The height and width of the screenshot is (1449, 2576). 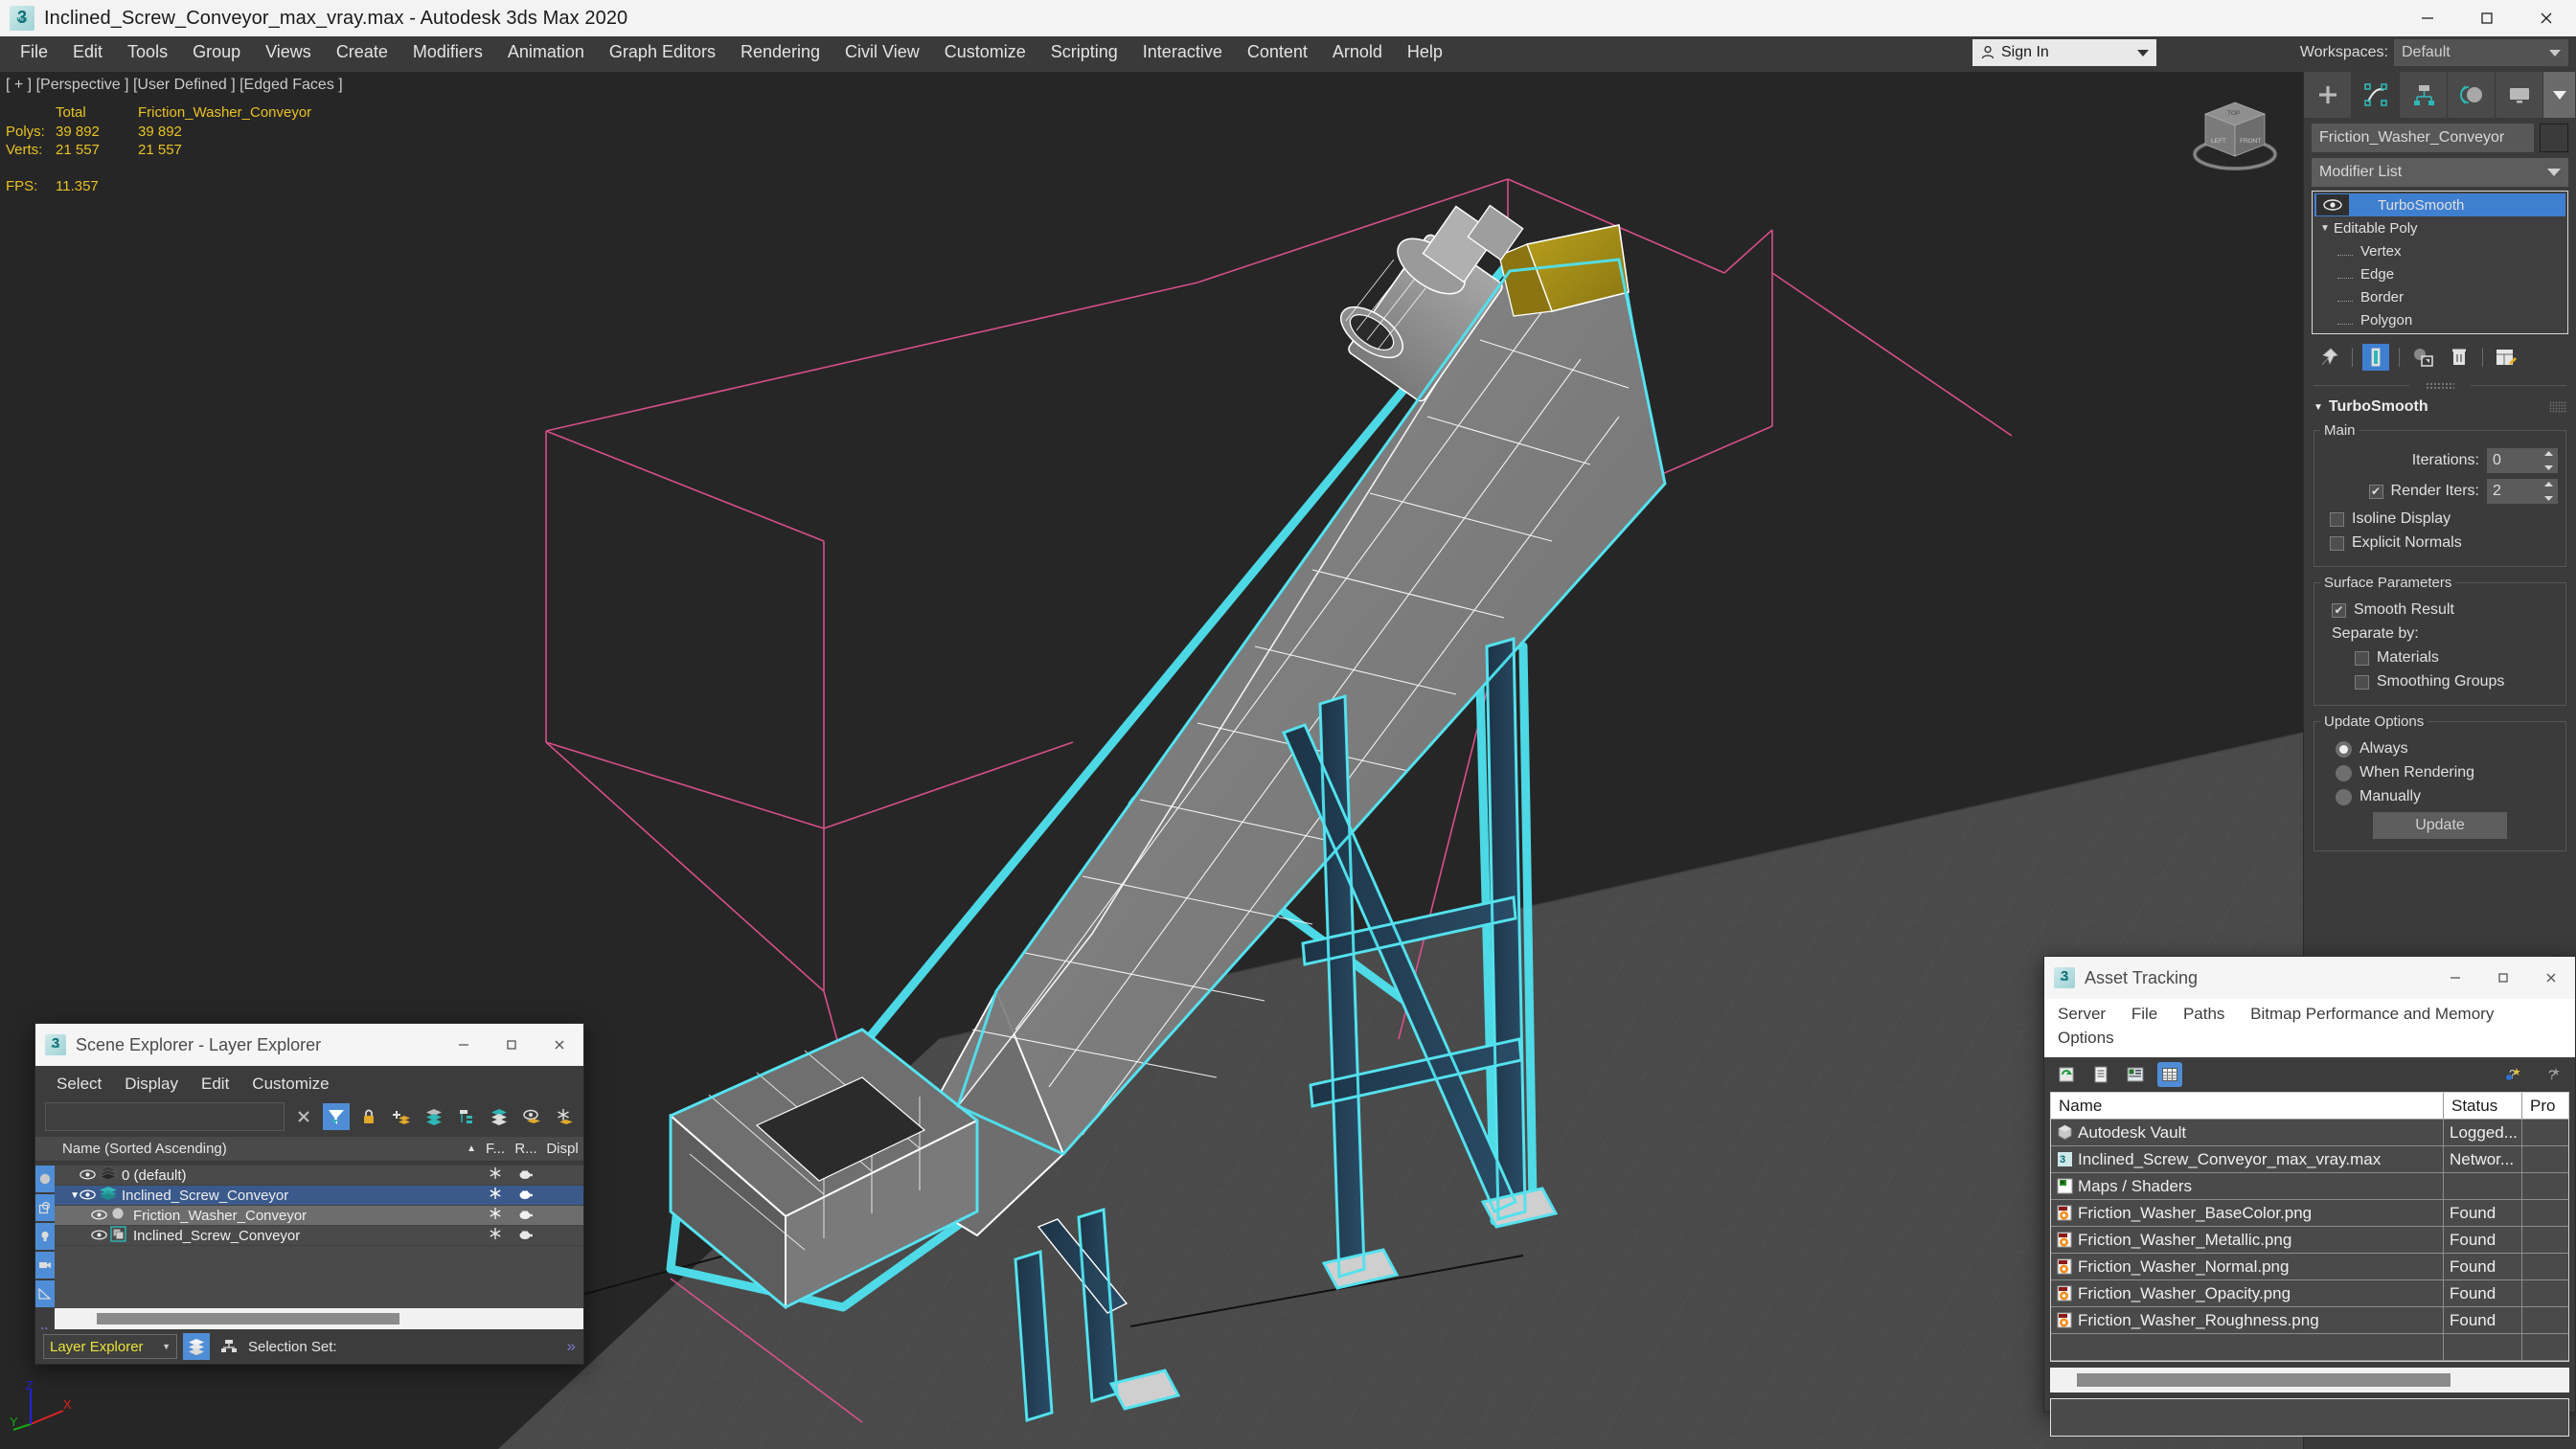 What do you see at coordinates (2310, 1214) in the screenshot?
I see `table-row: Friction_Washer_BaseColor.png Found` at bounding box center [2310, 1214].